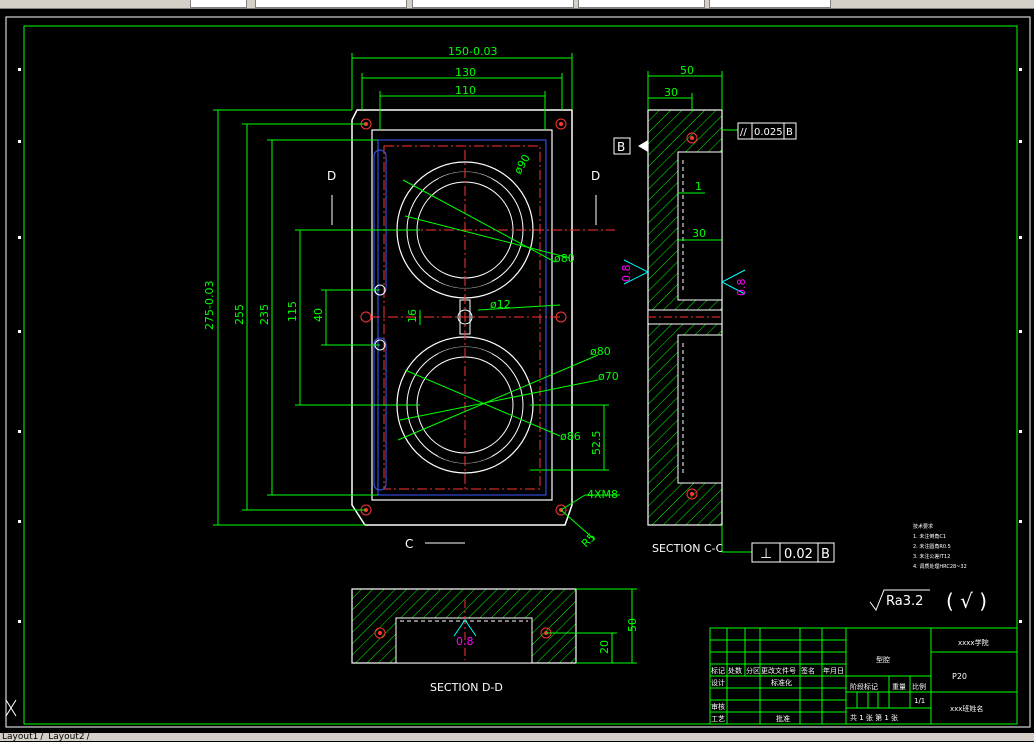  Describe the element at coordinates (209, 305) in the screenshot. I see `dim-275: 275-0.03` at that location.